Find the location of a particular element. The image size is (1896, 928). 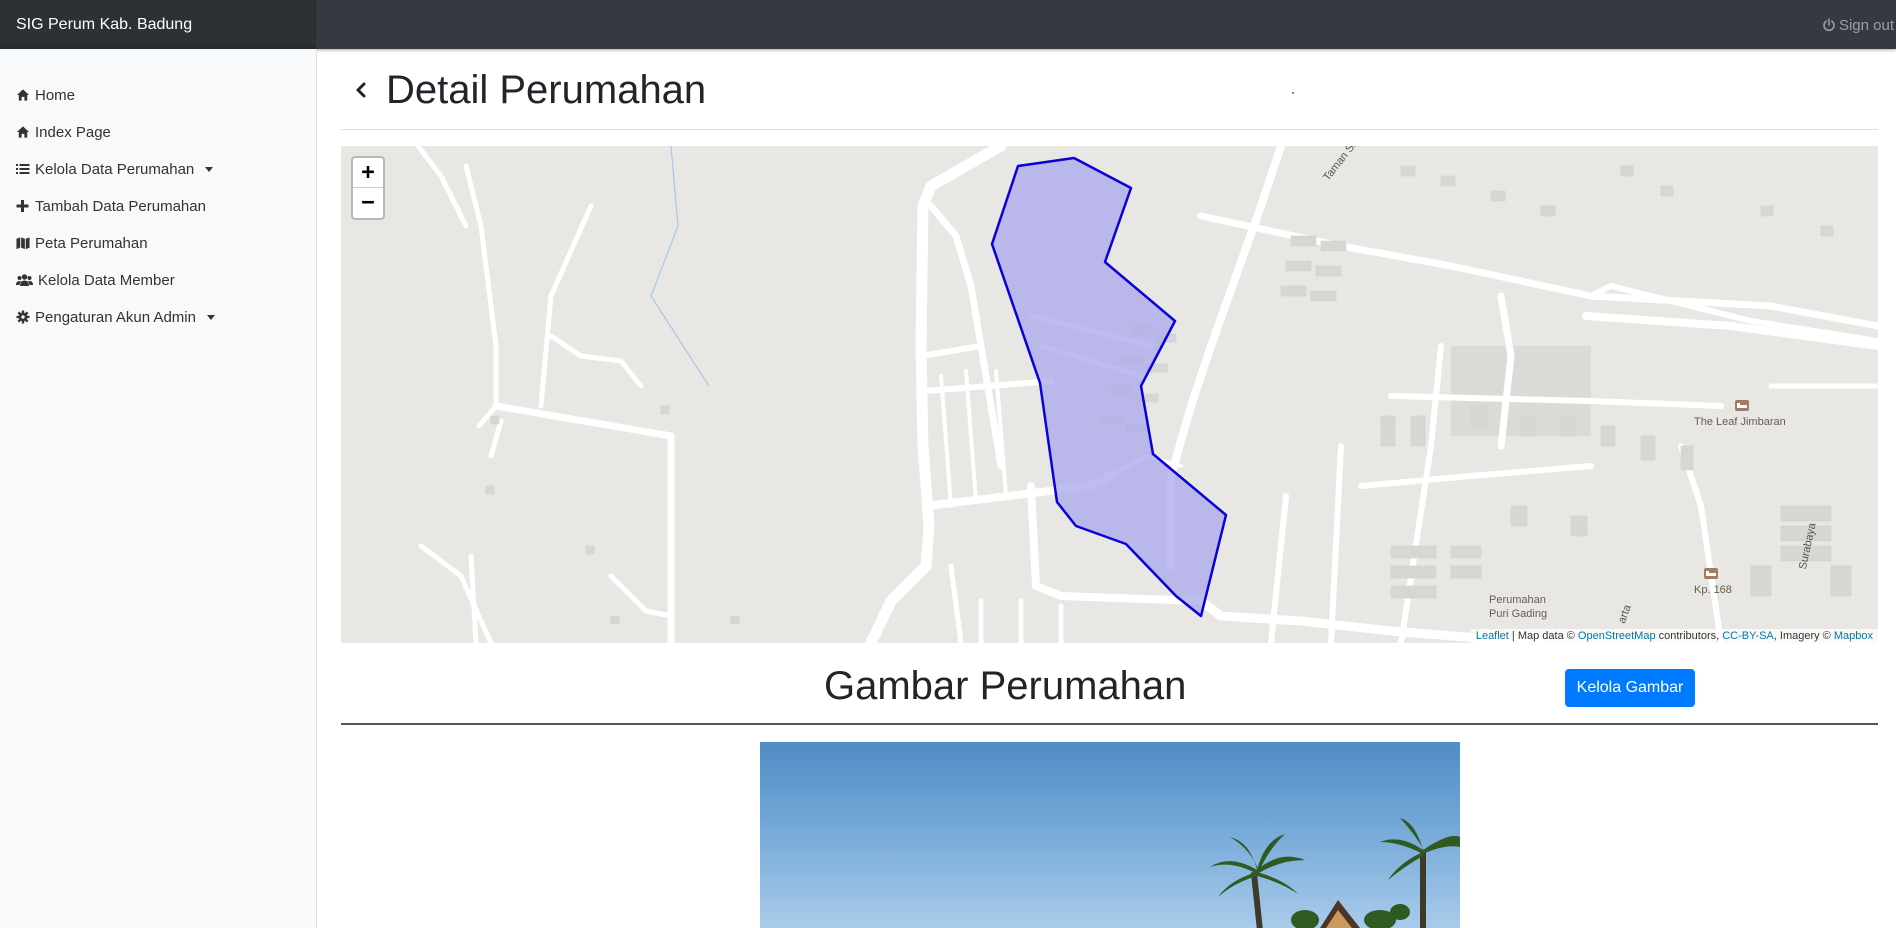

palm-tree is located at coordinates (1257, 881).